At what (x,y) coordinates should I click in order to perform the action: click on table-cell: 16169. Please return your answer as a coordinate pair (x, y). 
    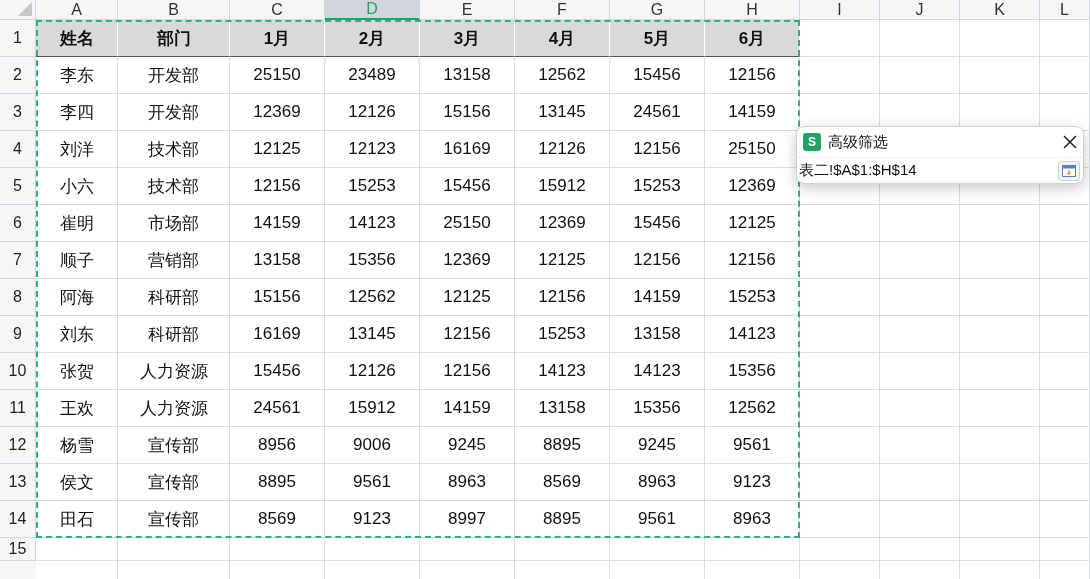
    Looking at the image, I should click on (277, 334).